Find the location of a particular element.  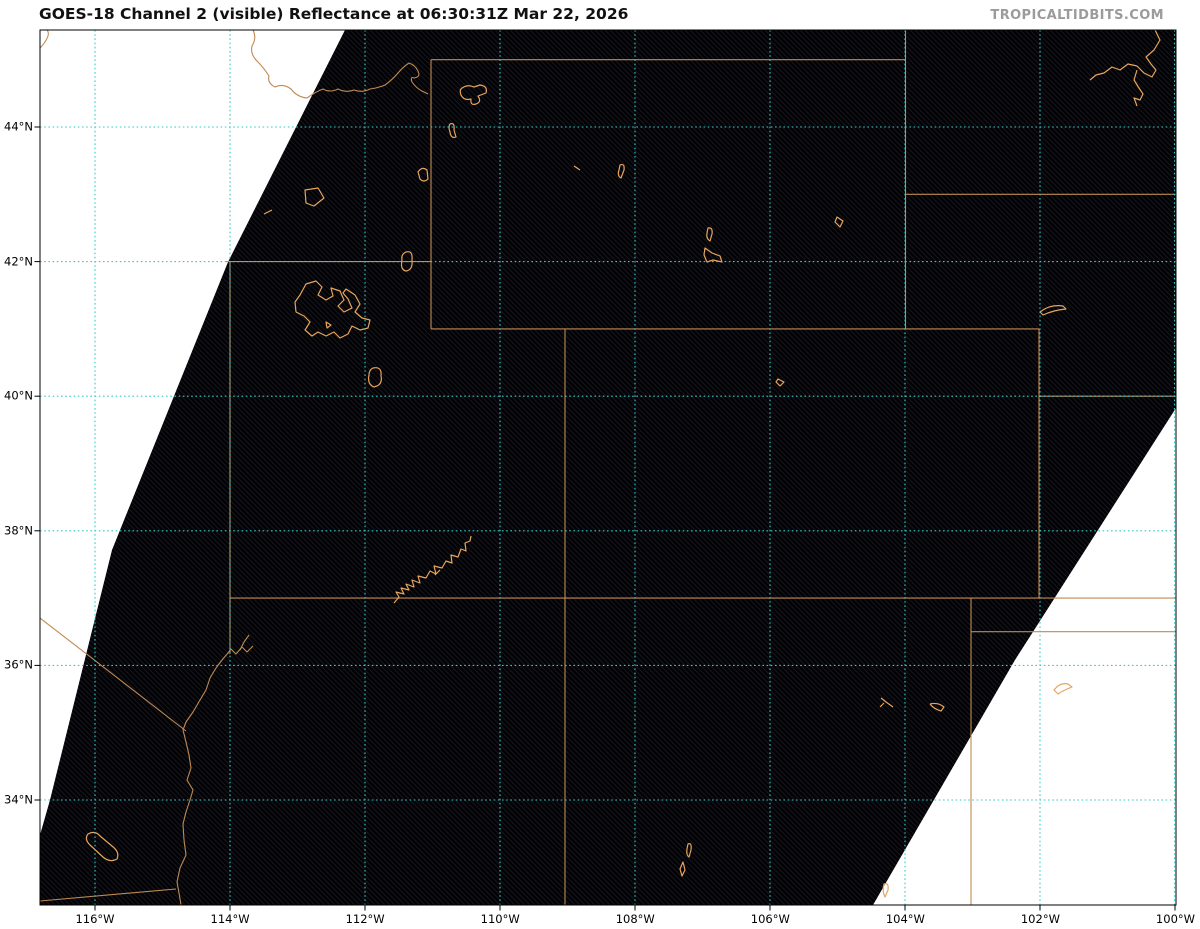

lake-meredith is located at coordinates (1063, 689).